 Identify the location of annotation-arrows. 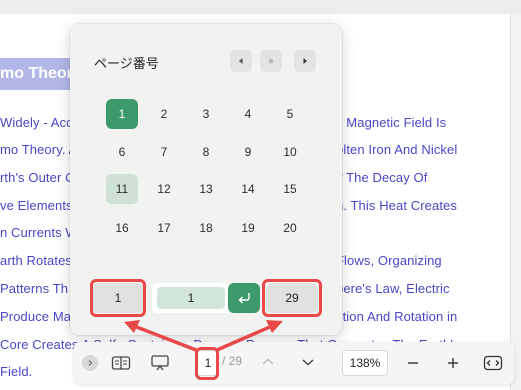
(203, 336).